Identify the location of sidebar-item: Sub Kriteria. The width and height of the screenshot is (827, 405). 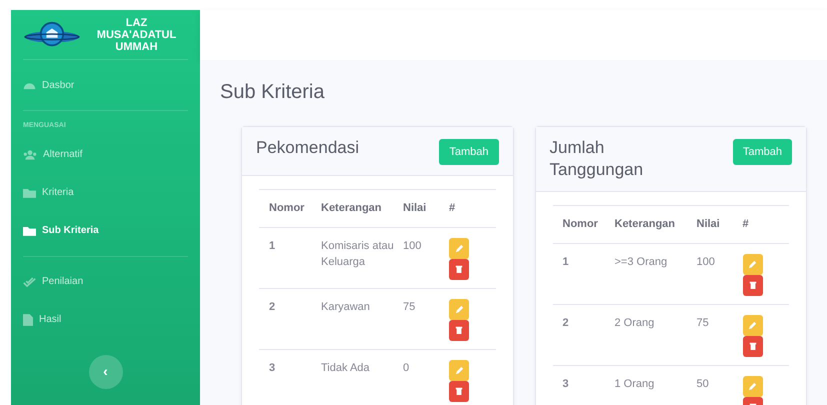
(61, 231).